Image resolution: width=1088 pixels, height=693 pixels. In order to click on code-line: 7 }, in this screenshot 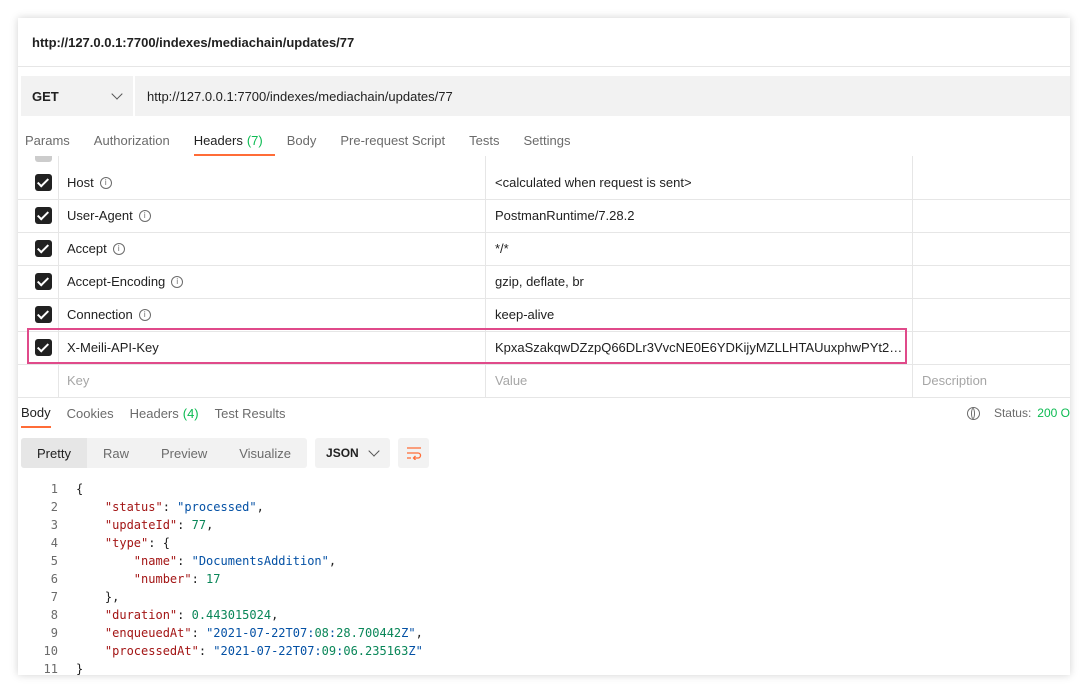, I will do `click(544, 597)`.